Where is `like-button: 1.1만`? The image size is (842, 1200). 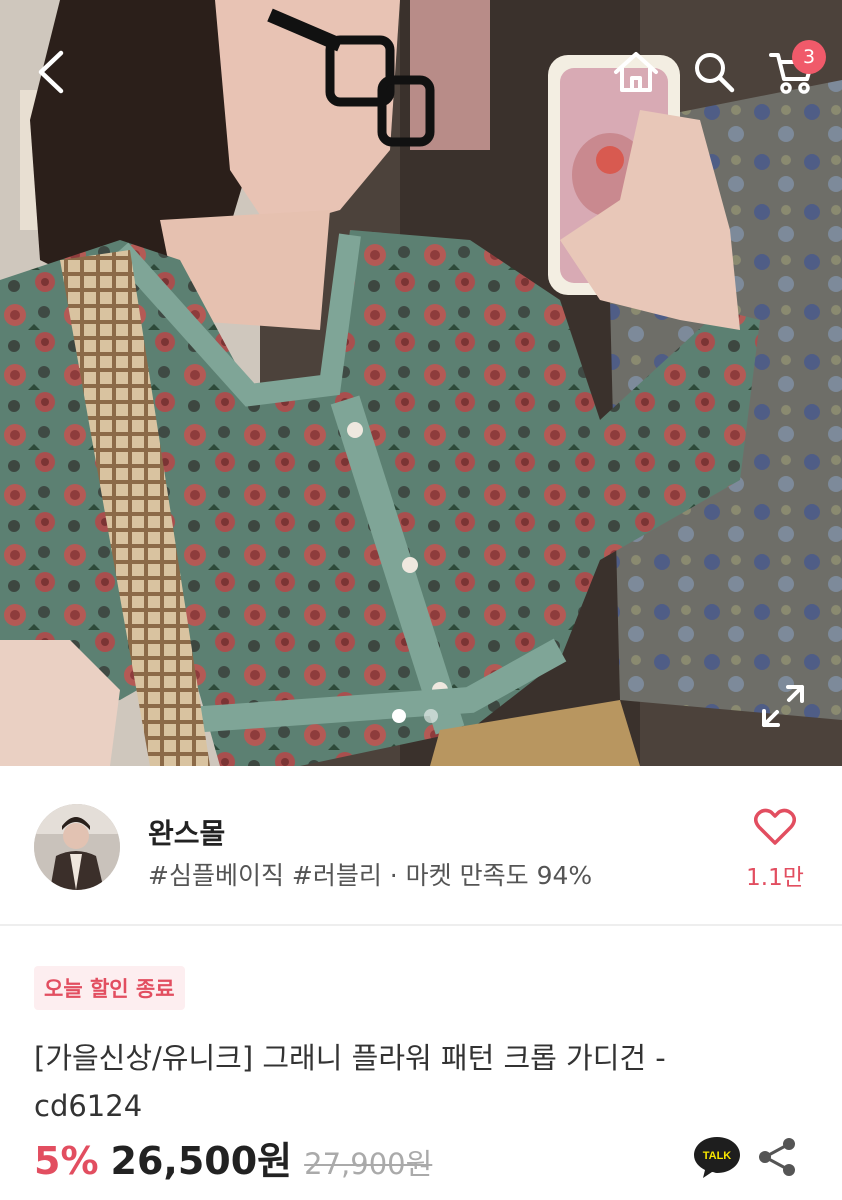 like-button: 1.1만 is located at coordinates (774, 851).